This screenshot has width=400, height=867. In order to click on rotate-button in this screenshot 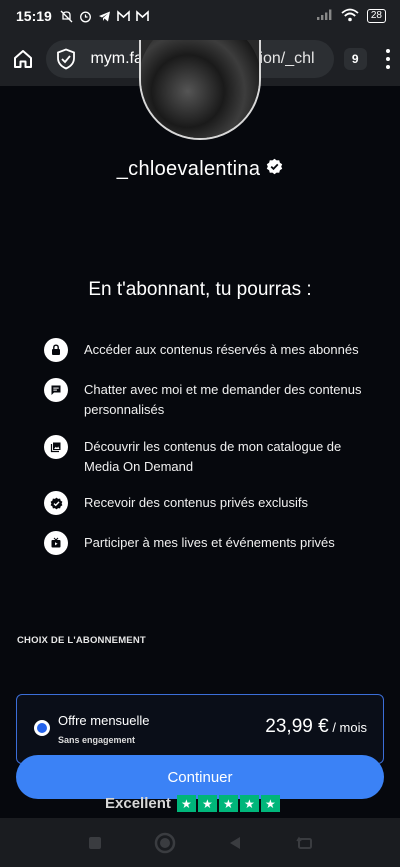, I will do `click(305, 843)`.